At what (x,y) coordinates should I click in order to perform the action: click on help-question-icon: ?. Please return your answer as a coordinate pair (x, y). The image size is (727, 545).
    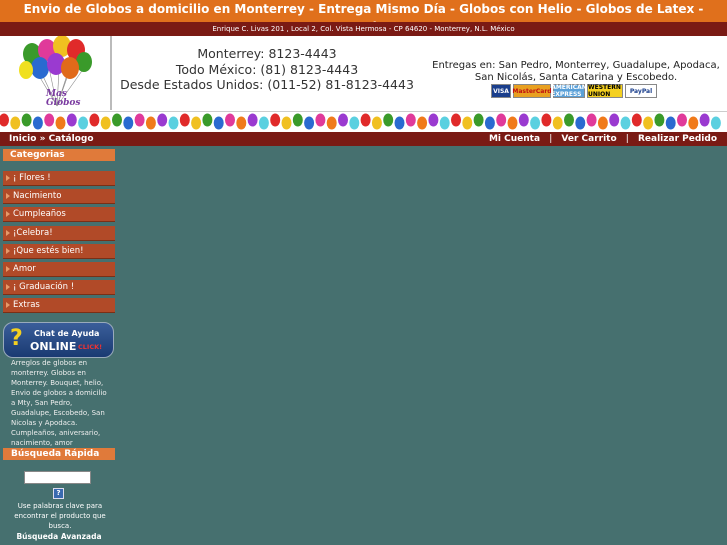
    Looking at the image, I should click on (16, 338).